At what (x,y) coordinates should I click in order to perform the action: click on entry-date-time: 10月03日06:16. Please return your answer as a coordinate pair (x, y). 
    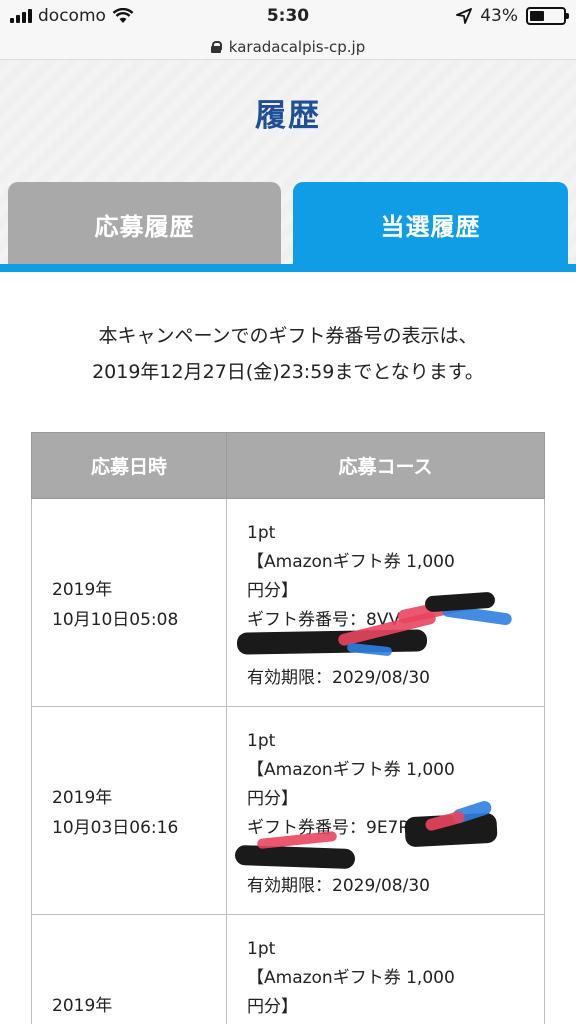
    Looking at the image, I should click on (115, 828).